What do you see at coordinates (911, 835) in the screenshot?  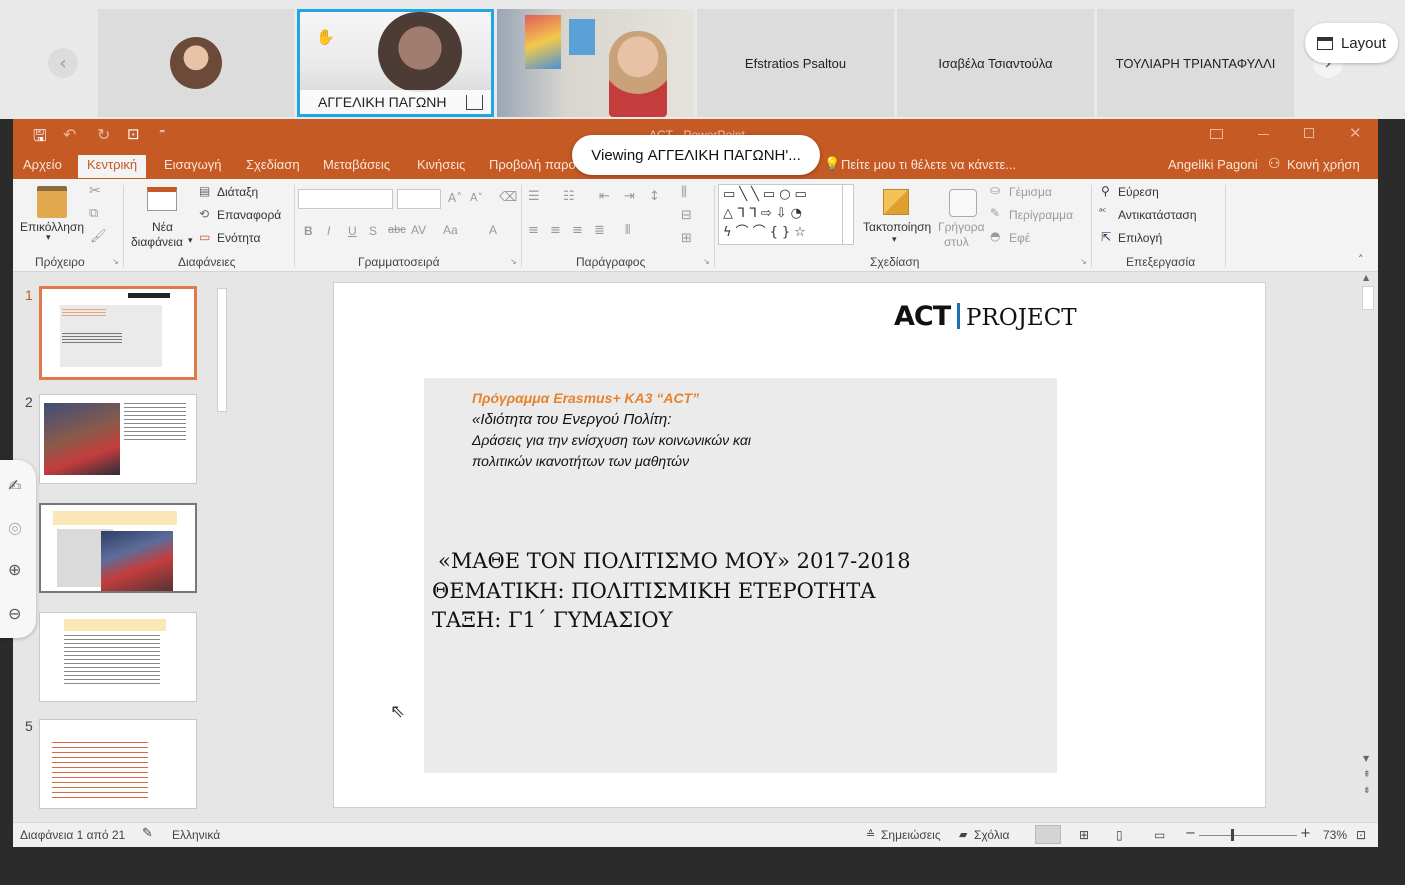 I see `notes-button: Σημειώσεις` at bounding box center [911, 835].